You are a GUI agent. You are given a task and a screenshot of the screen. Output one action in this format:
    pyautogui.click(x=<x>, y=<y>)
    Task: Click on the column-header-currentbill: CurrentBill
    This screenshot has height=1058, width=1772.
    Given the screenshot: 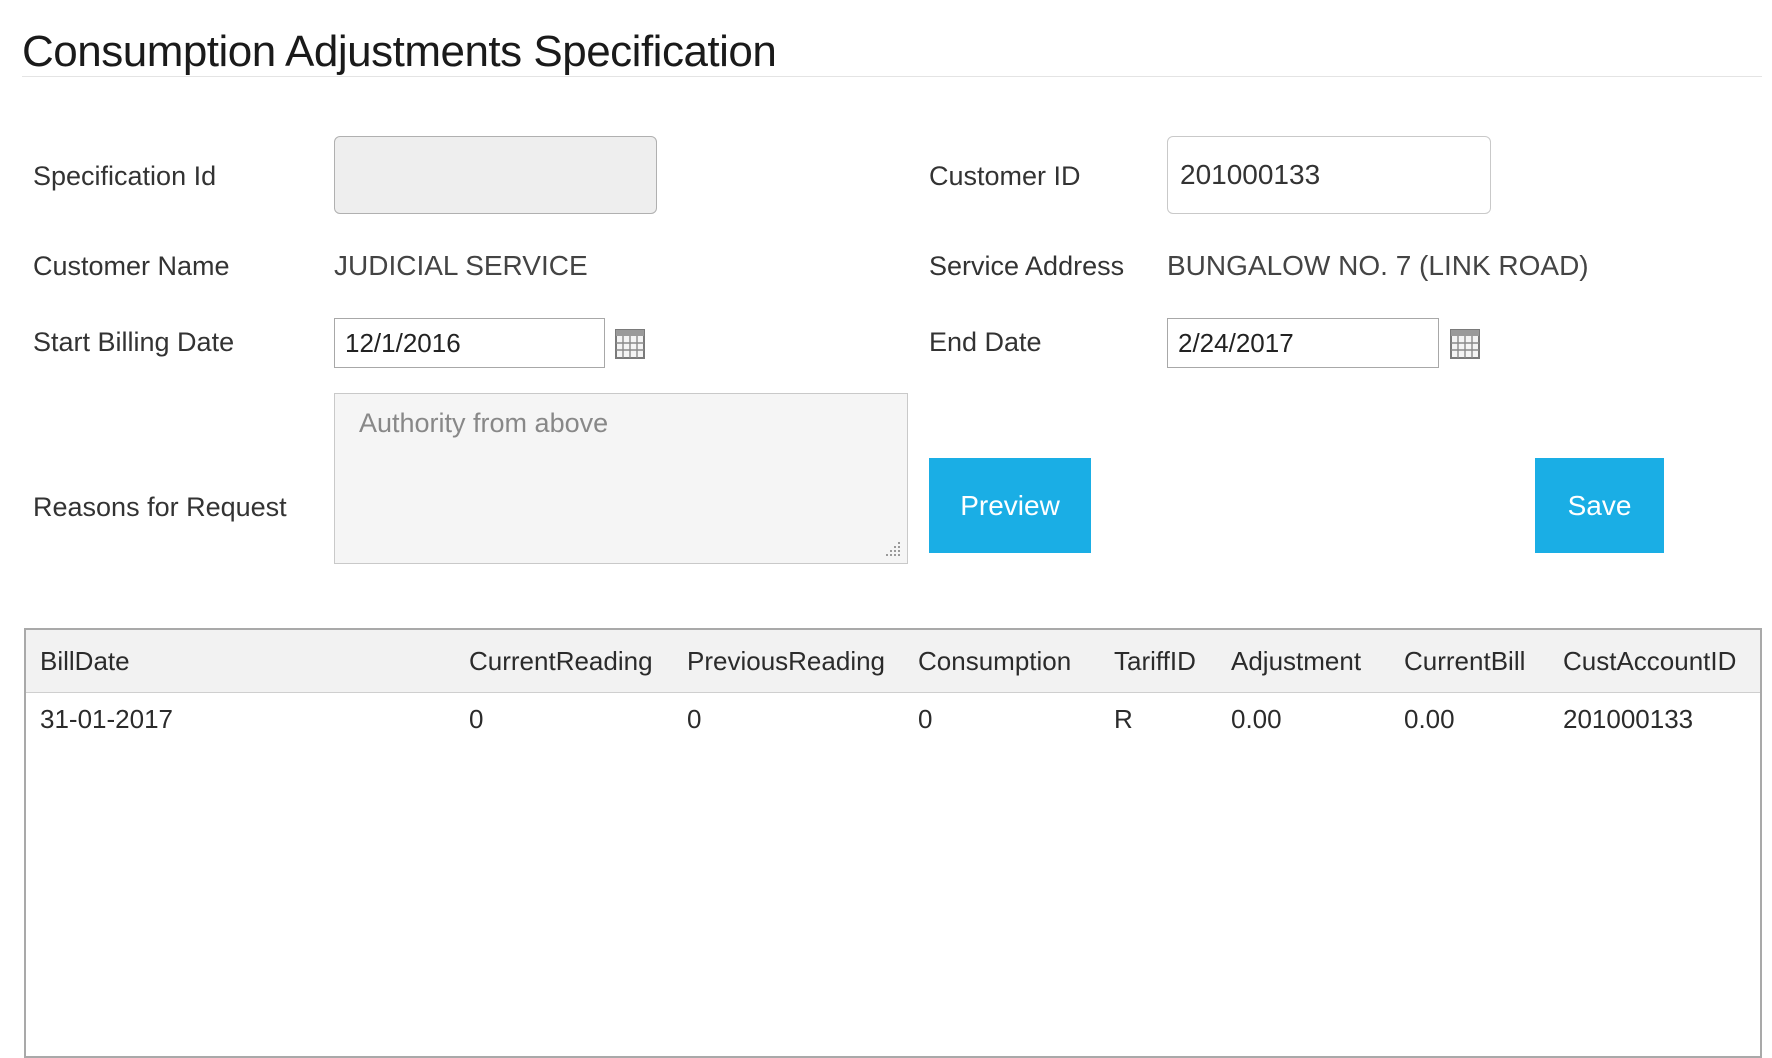 What is the action you would take?
    pyautogui.click(x=1464, y=661)
    